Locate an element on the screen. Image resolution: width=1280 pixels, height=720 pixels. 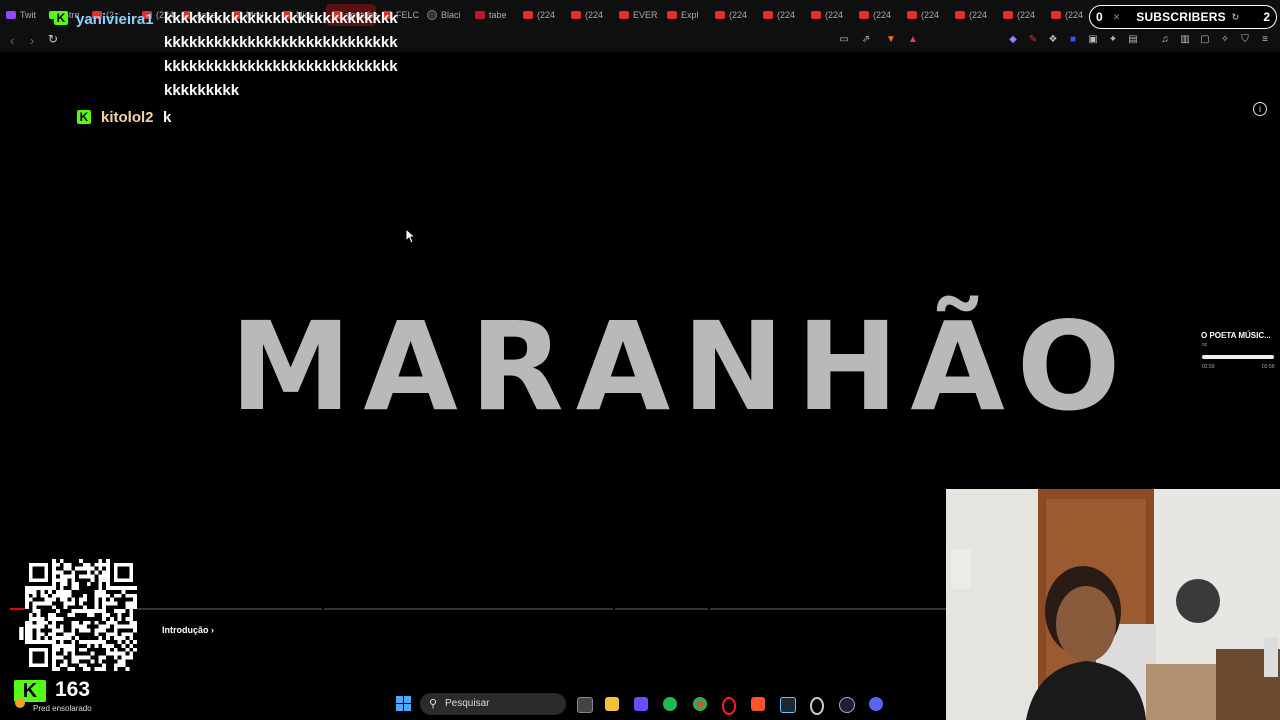
tab-label: Twit is located at coordinates (28, 15).